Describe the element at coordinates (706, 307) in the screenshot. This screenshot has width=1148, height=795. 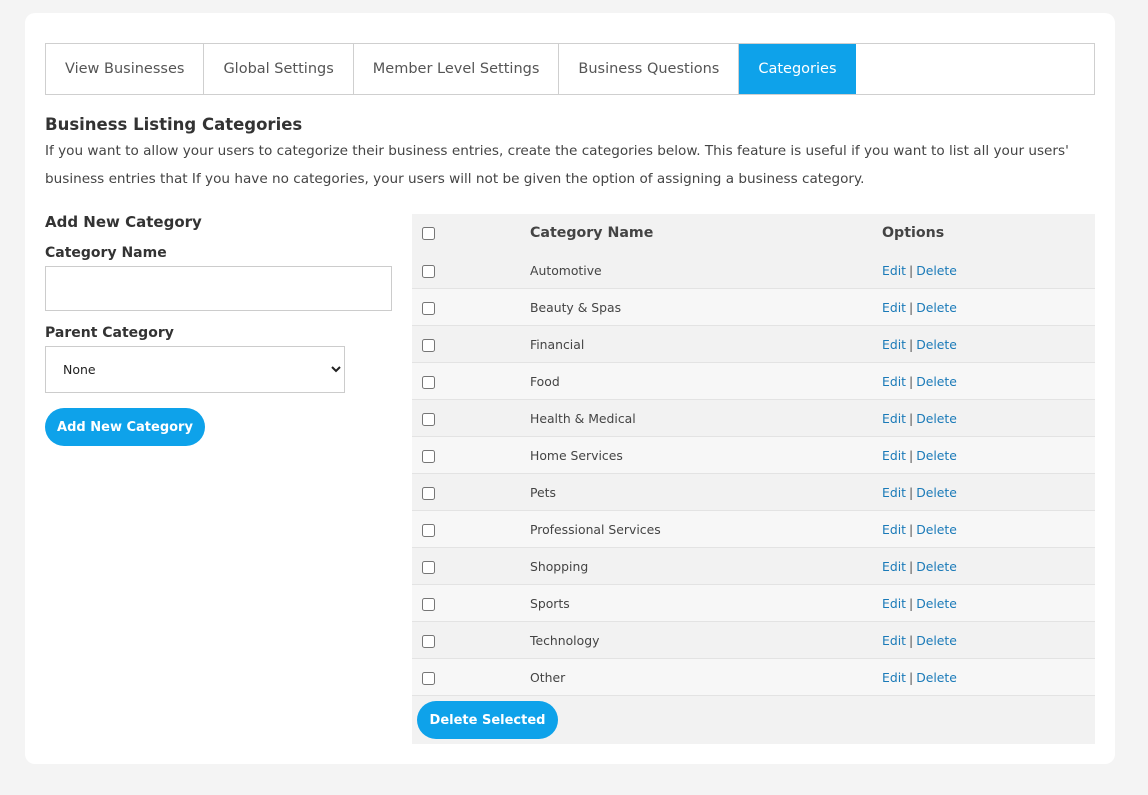
I see `category-name-cell: Beauty & Spas` at that location.